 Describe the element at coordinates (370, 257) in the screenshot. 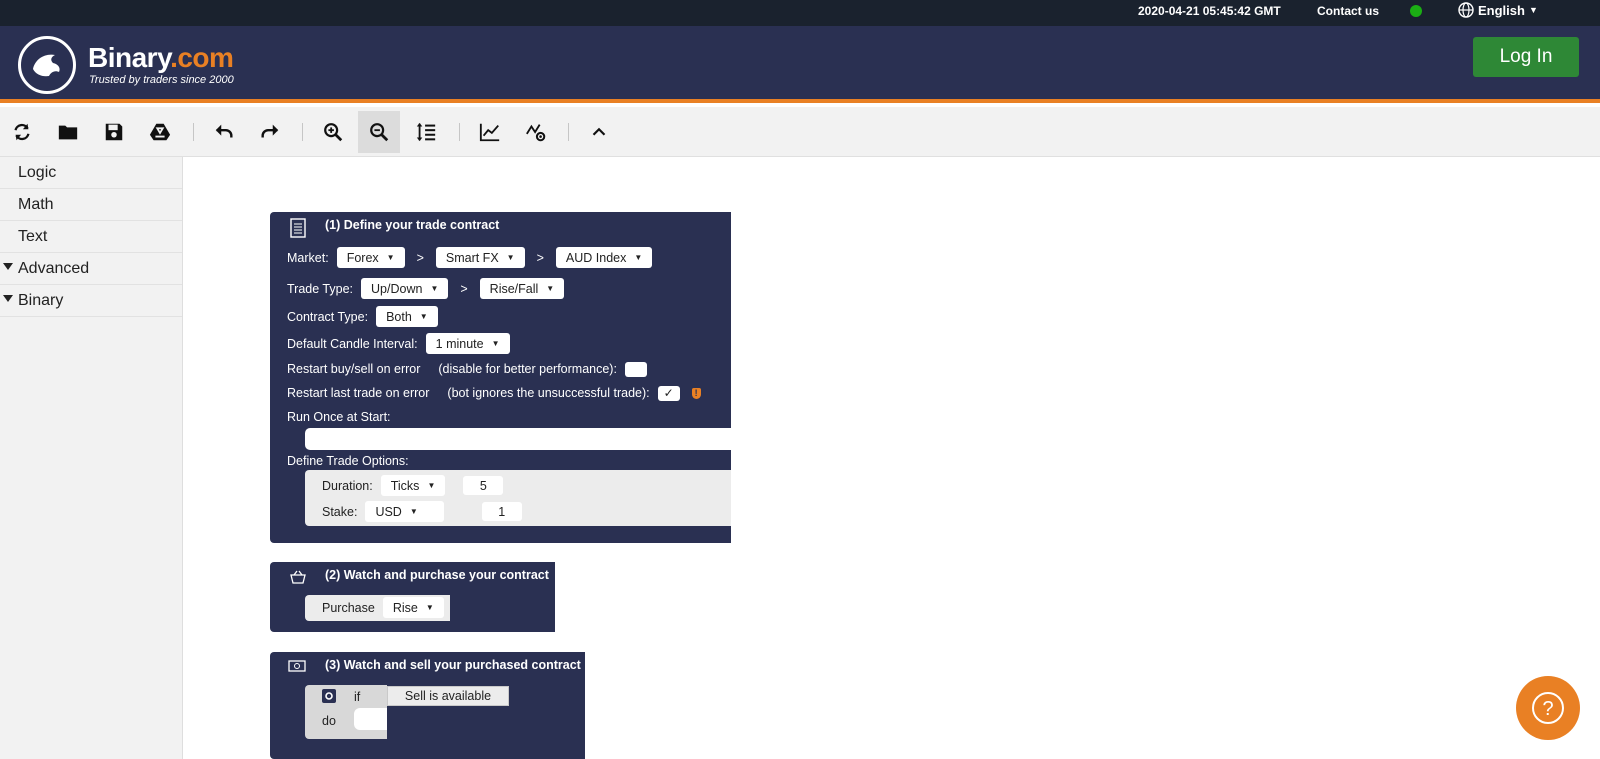

I see `market-dropdown: Forex ▼` at that location.